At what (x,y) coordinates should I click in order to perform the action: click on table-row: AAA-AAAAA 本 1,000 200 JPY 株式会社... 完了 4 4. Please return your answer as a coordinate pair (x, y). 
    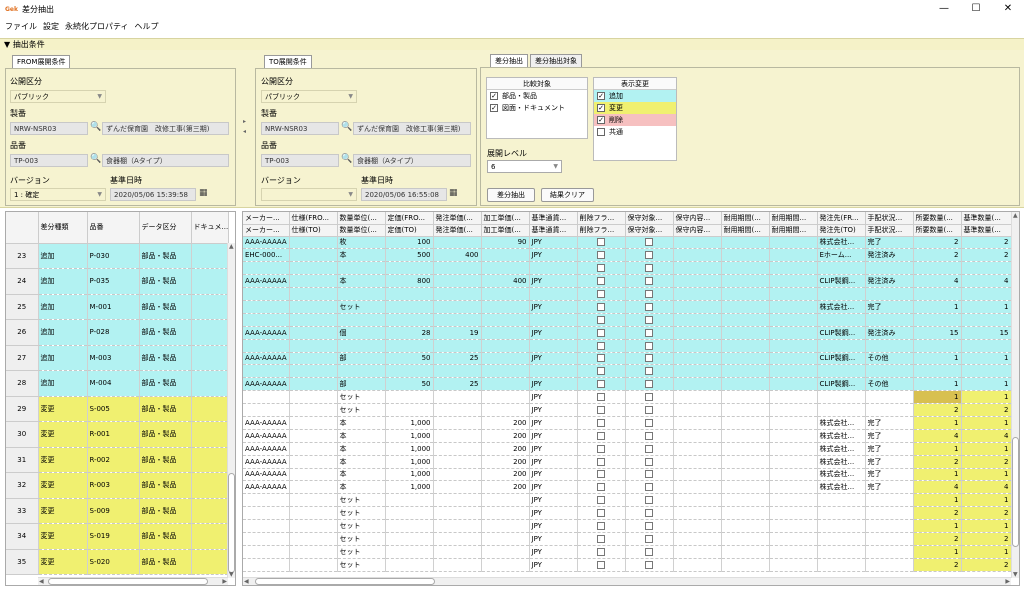
    Looking at the image, I should click on (627, 487).